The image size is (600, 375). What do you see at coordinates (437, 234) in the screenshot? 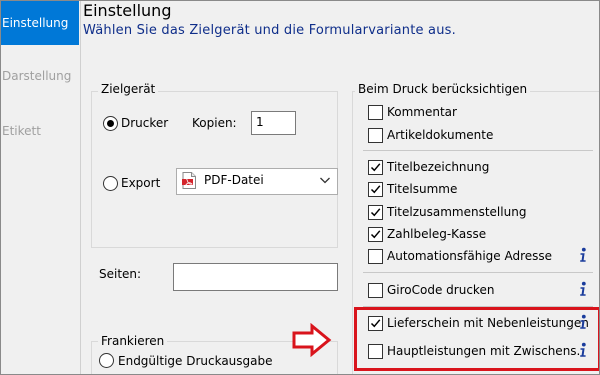
I see `zahlbeleg-kasse-label: Zahlbeleg-Kasse` at bounding box center [437, 234].